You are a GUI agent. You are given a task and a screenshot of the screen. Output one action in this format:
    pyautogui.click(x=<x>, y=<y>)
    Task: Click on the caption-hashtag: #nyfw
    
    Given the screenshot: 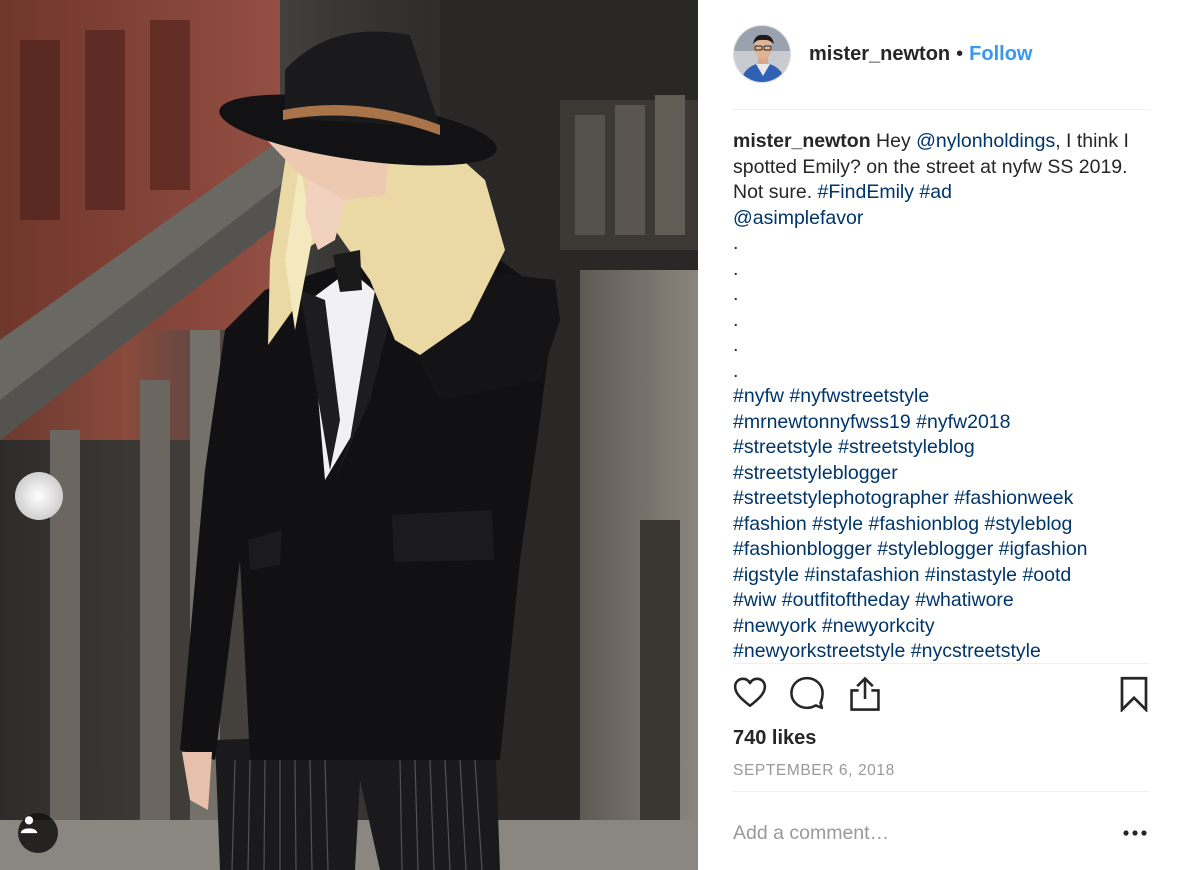 What is the action you would take?
    pyautogui.click(x=758, y=396)
    